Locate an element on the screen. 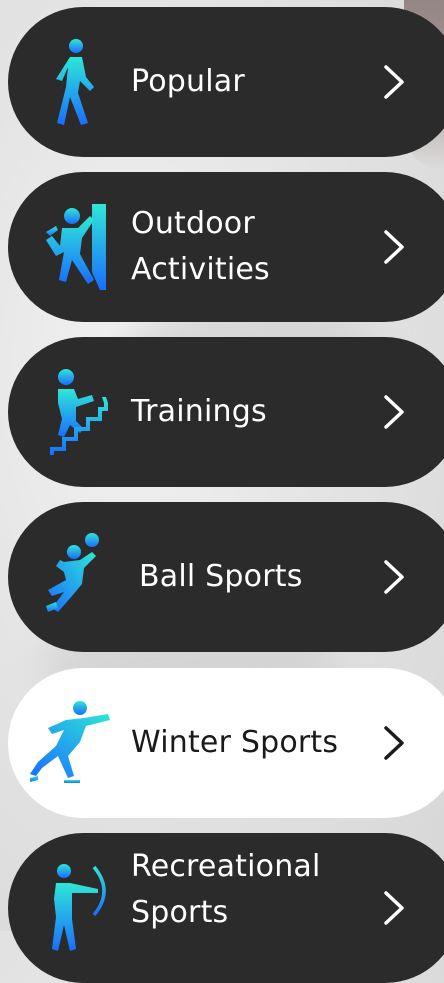 The height and width of the screenshot is (983, 444). volleyball-icon is located at coordinates (78, 577).